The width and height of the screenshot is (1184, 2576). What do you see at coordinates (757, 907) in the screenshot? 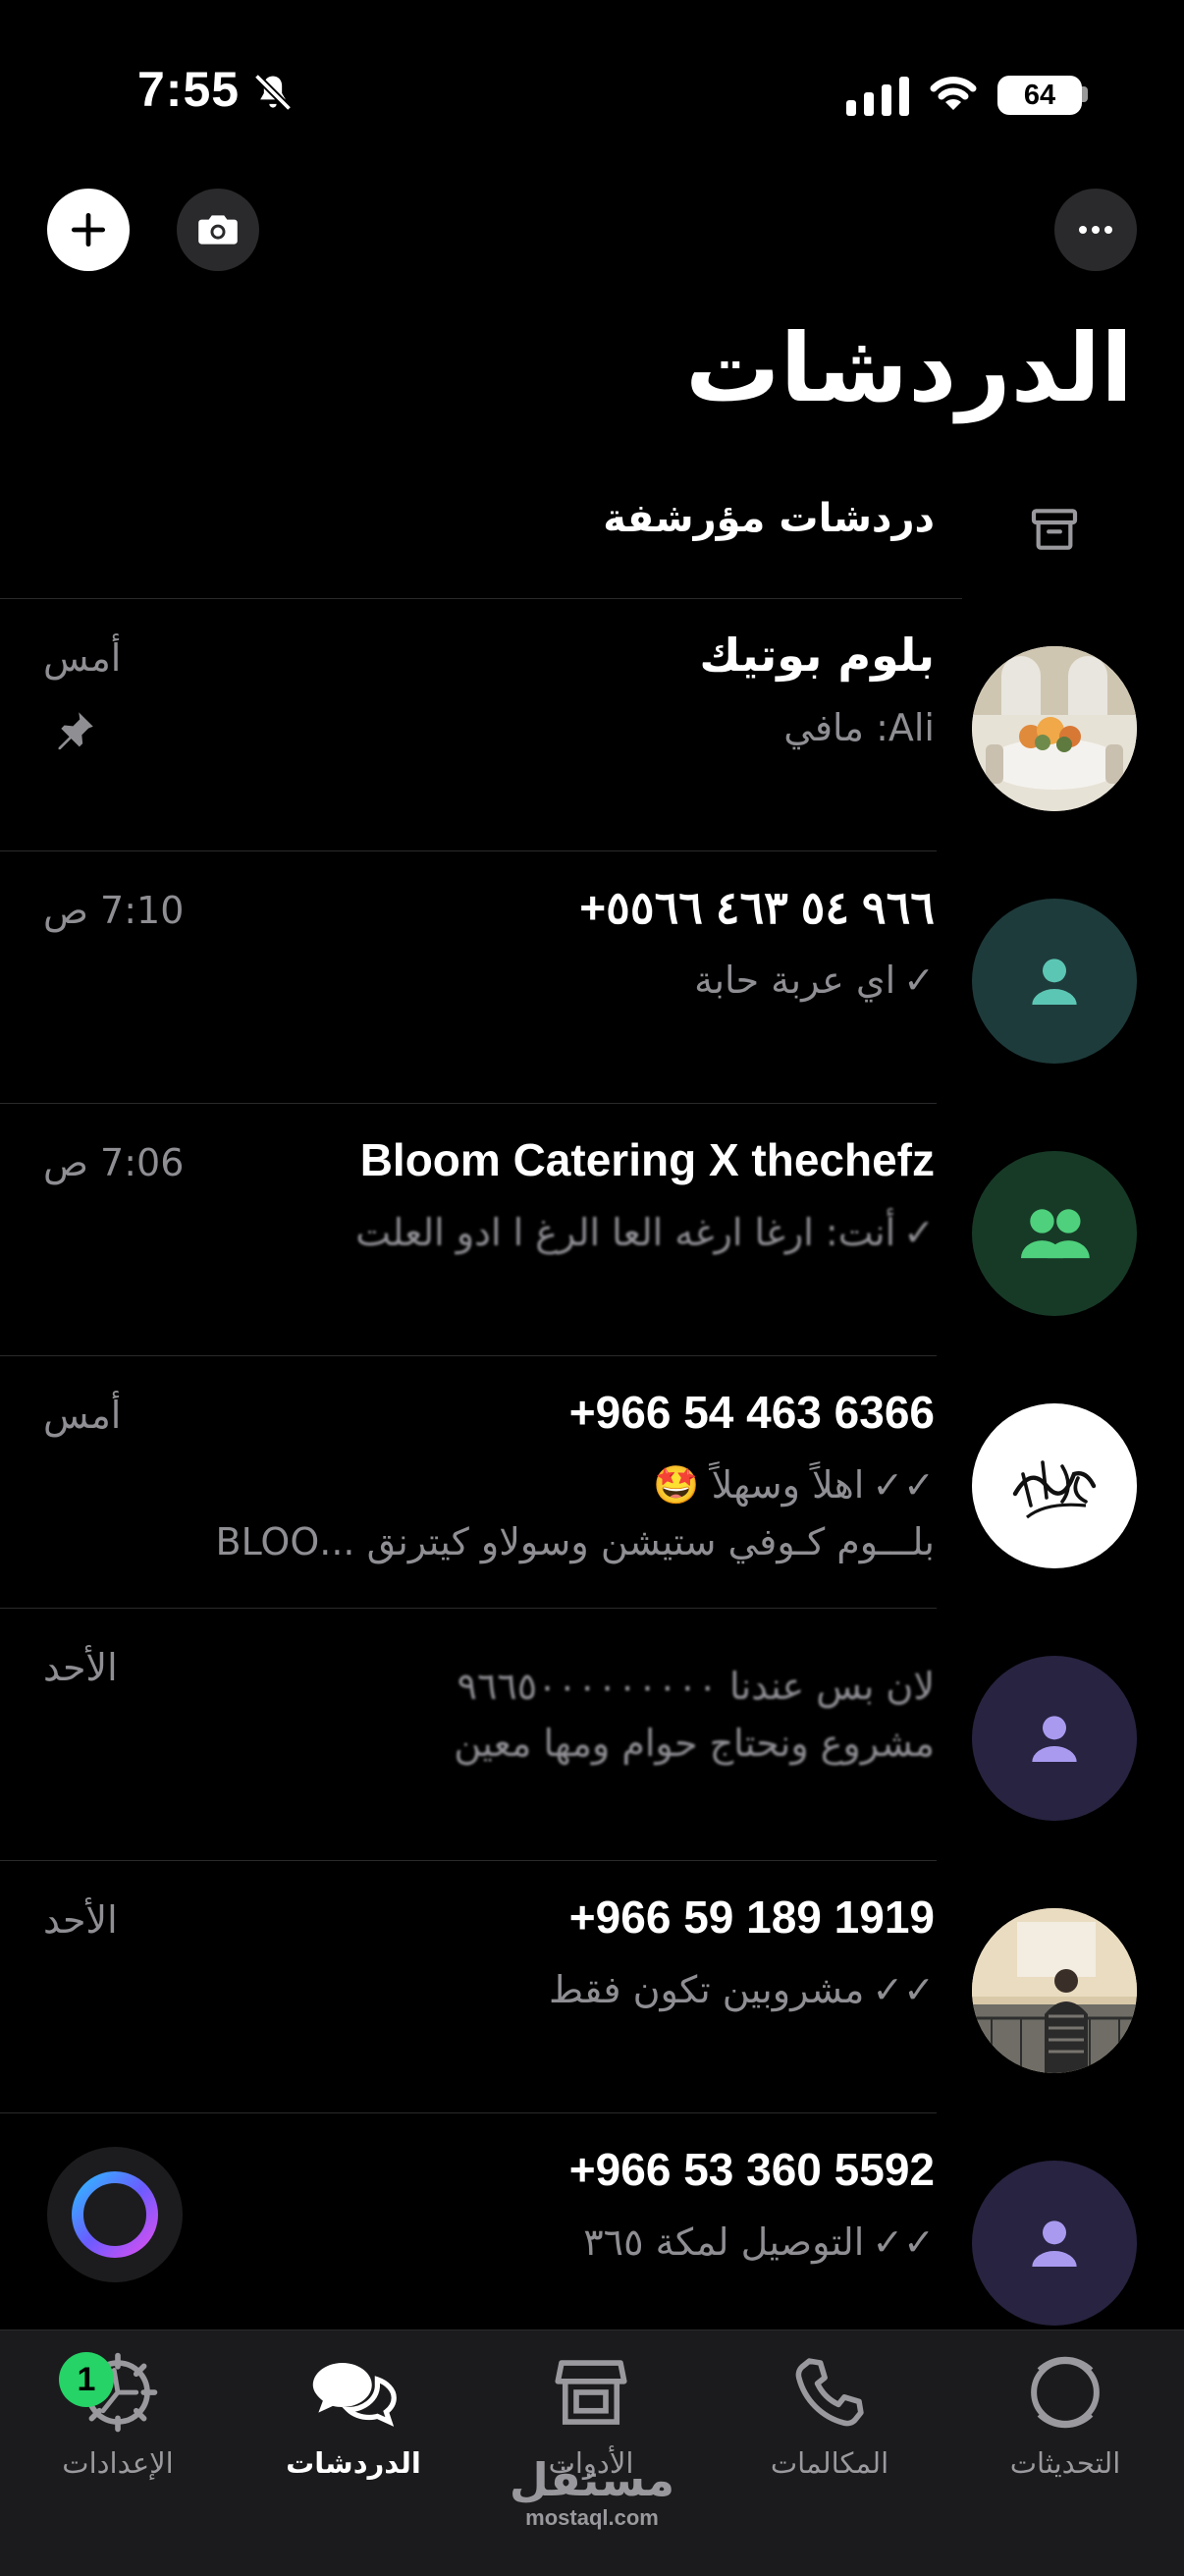
I see `chat-name: +٩٦٦ ٥٤ ٤٦٣ ٥٥٦٦` at bounding box center [757, 907].